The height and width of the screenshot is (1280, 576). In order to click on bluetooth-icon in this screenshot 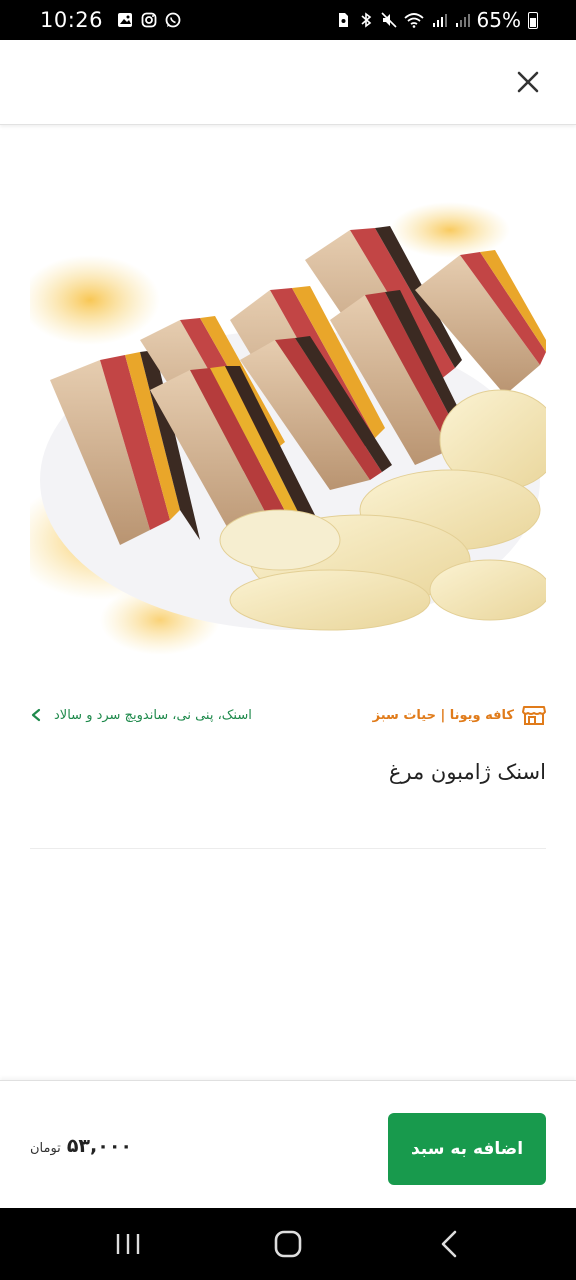, I will do `click(366, 20)`.